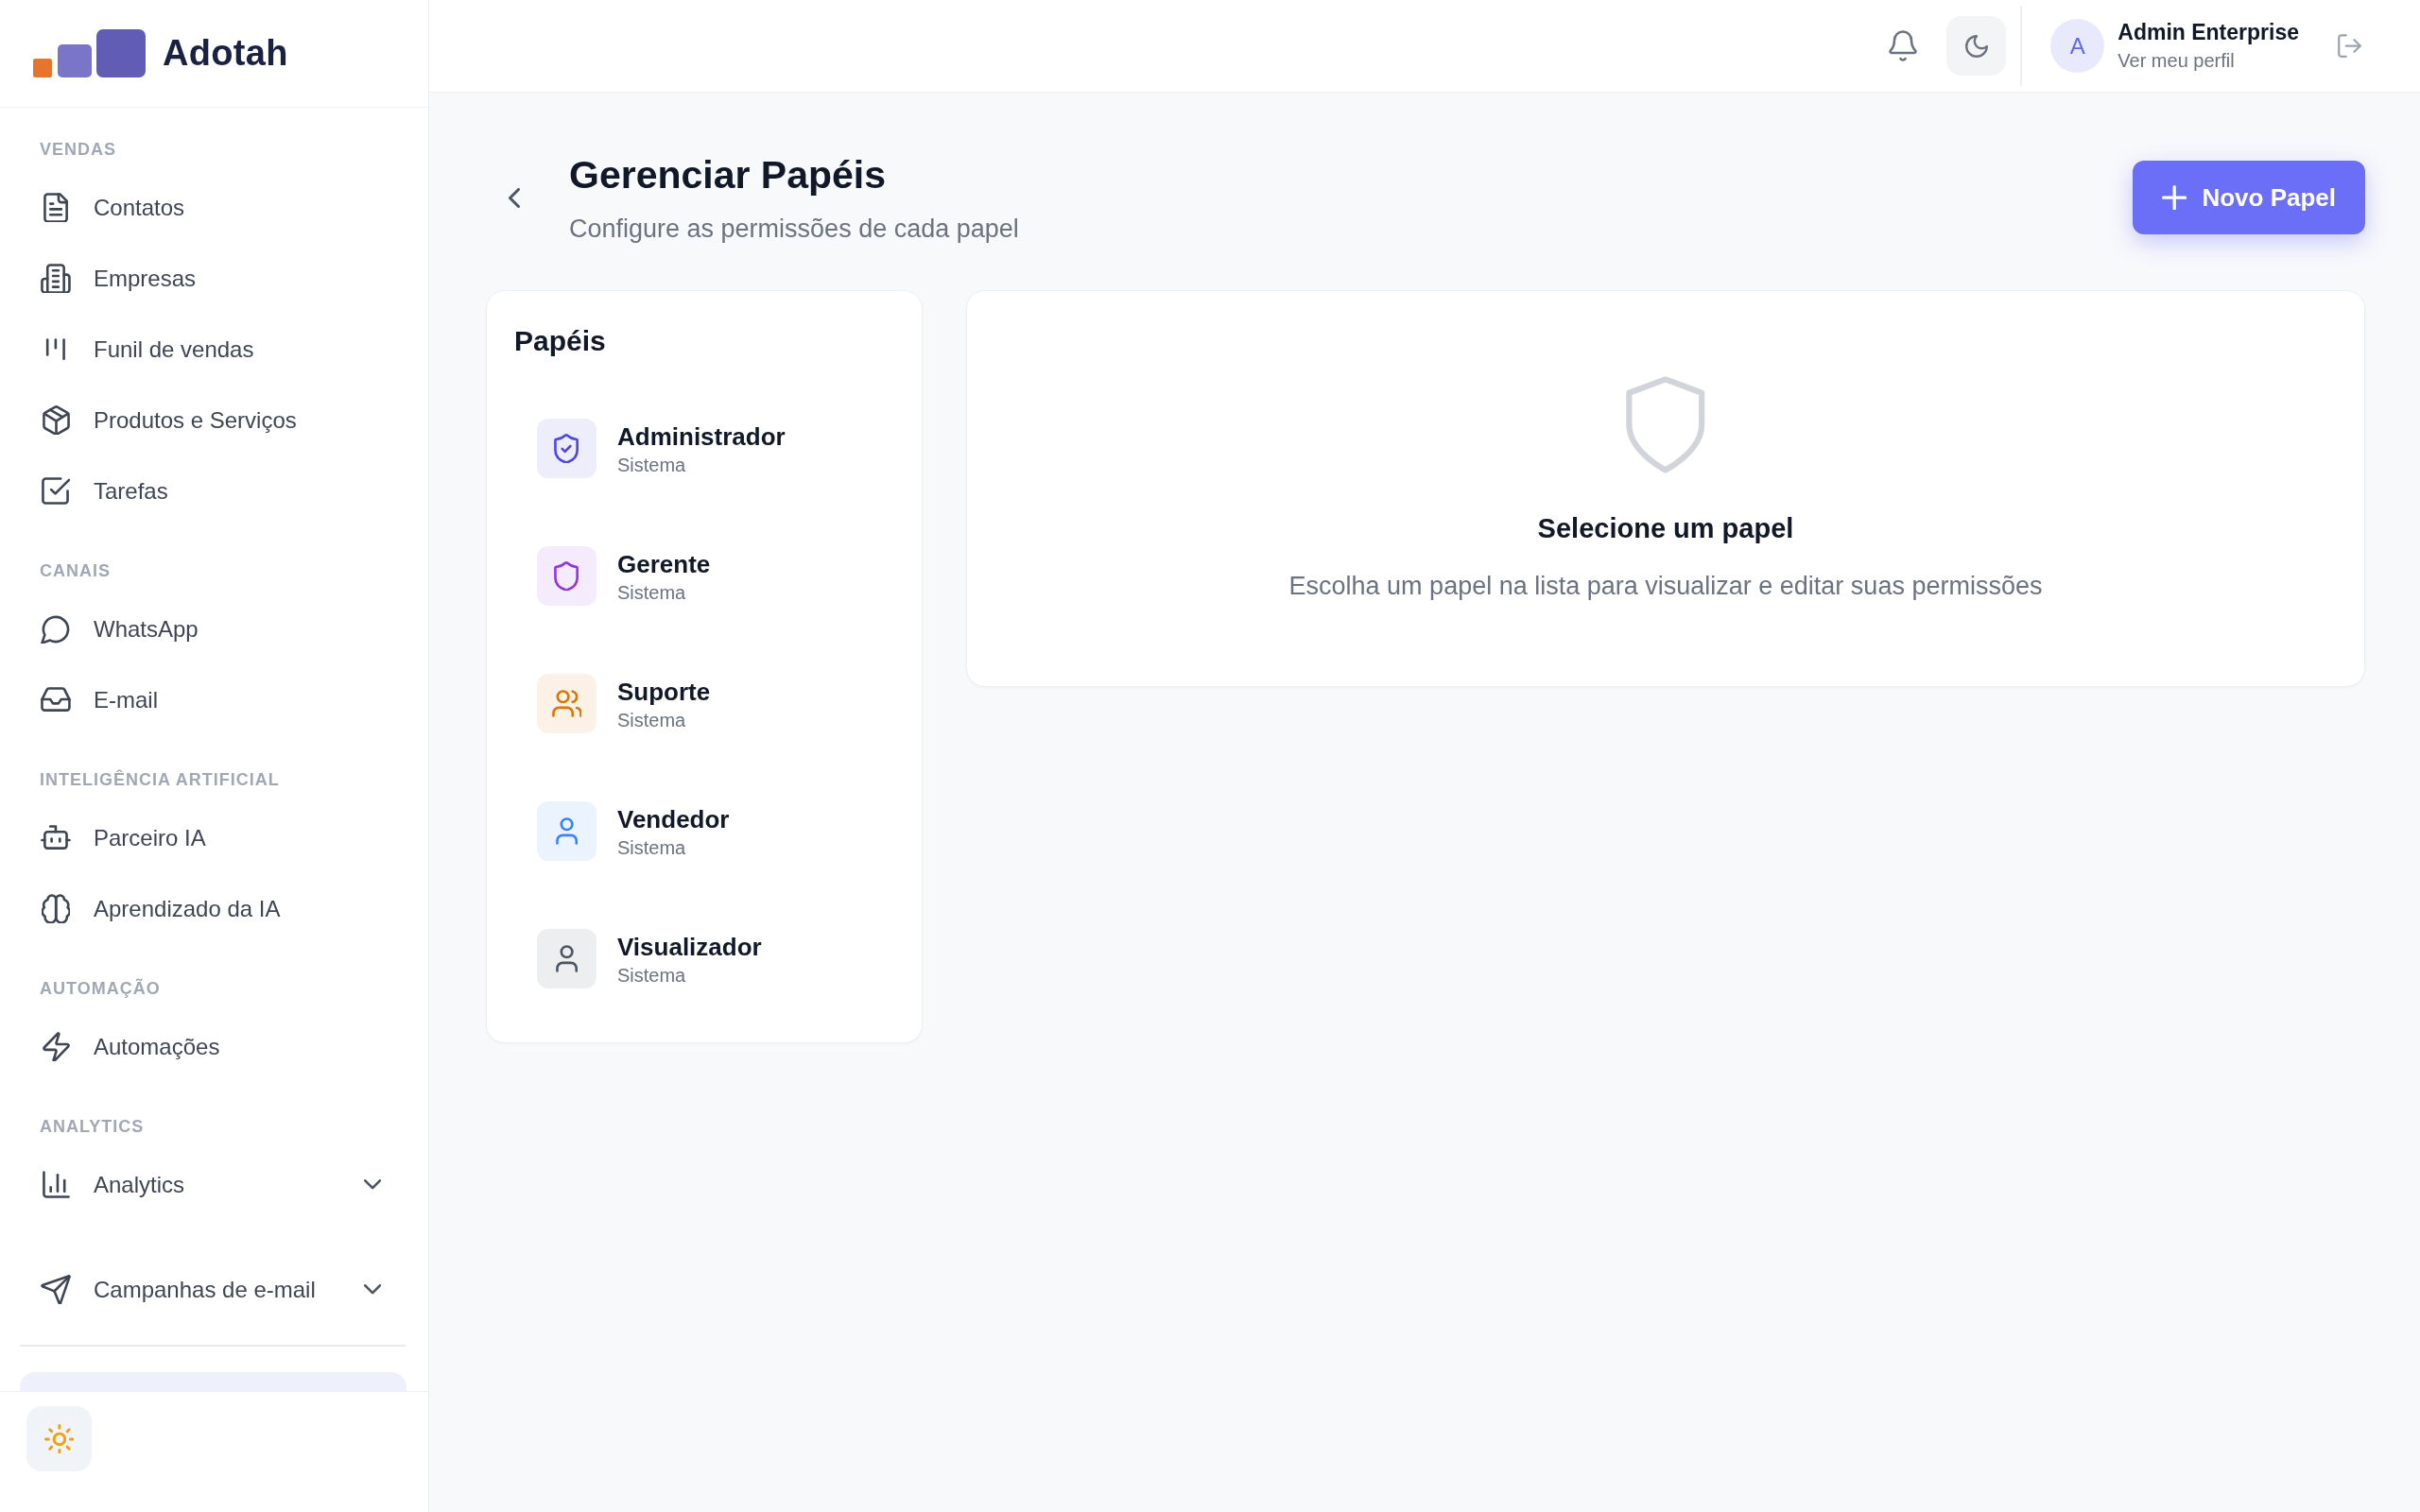 This screenshot has height=1512, width=2420. What do you see at coordinates (2208, 32) in the screenshot?
I see `user-name: Admin Enterprise` at bounding box center [2208, 32].